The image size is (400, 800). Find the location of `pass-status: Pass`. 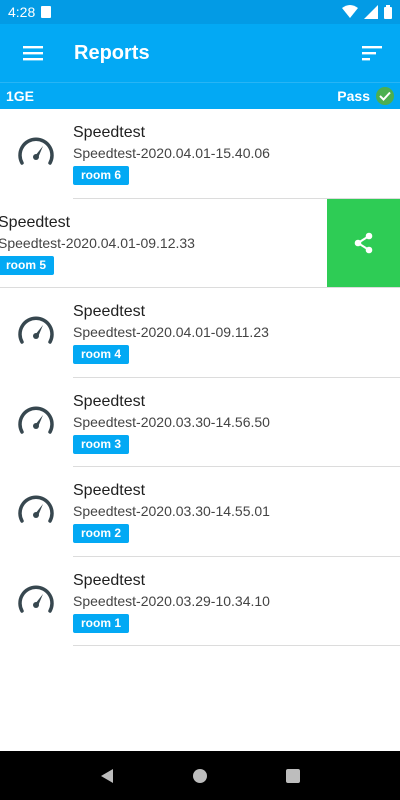

pass-status: Pass is located at coordinates (365, 96).